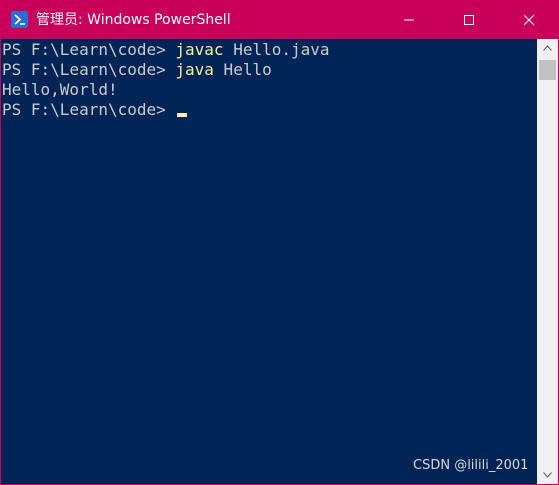 This screenshot has height=485, width=559. I want to click on command-text: javac, so click(199, 49).